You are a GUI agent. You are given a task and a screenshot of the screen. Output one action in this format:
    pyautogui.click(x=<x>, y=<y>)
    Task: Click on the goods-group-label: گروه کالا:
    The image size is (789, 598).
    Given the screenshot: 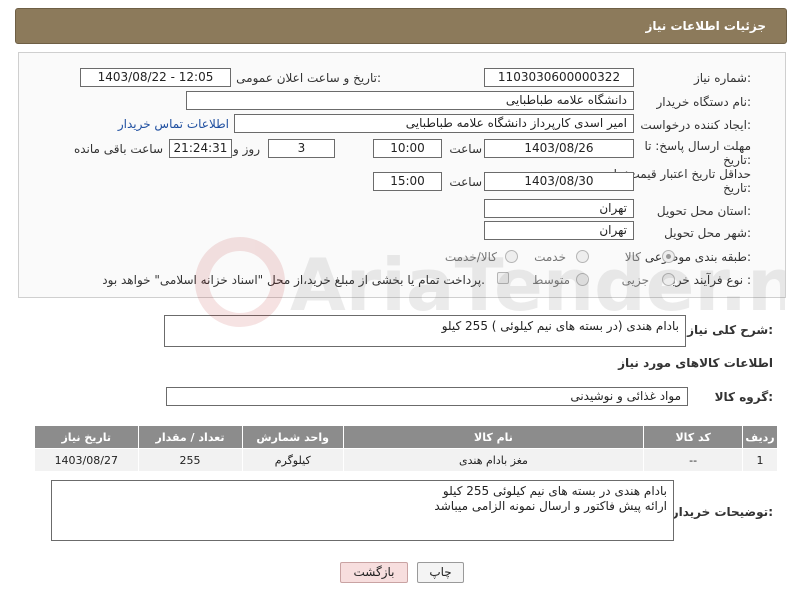 What is the action you would take?
    pyautogui.click(x=743, y=397)
    